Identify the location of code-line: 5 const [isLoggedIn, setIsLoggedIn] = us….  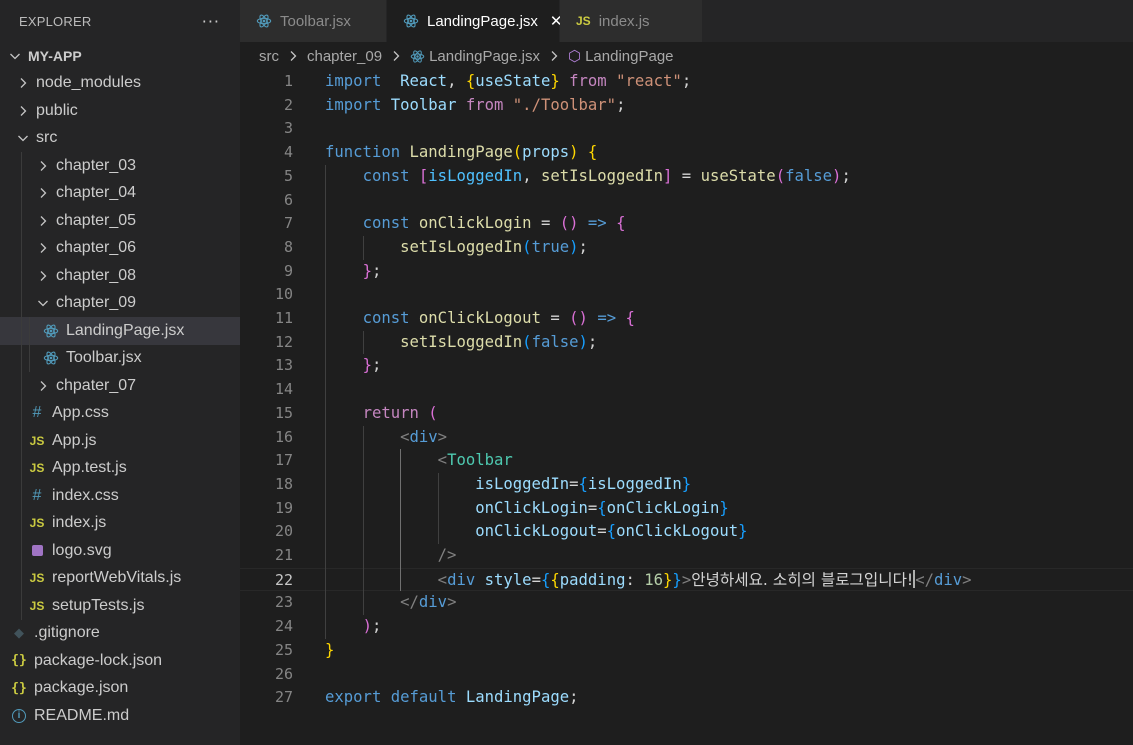
(686, 177).